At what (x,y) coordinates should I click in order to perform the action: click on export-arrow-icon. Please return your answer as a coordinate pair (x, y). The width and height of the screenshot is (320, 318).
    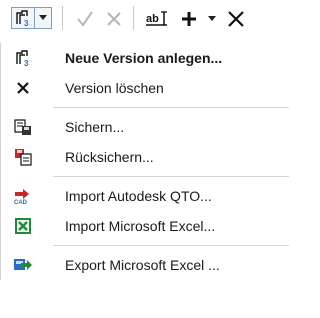
    Looking at the image, I should click on (23, 265).